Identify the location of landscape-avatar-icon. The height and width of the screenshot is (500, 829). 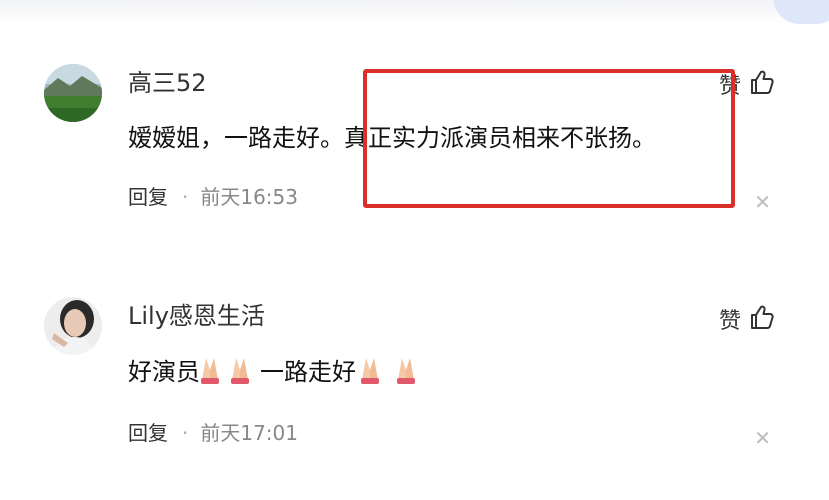
(73, 93).